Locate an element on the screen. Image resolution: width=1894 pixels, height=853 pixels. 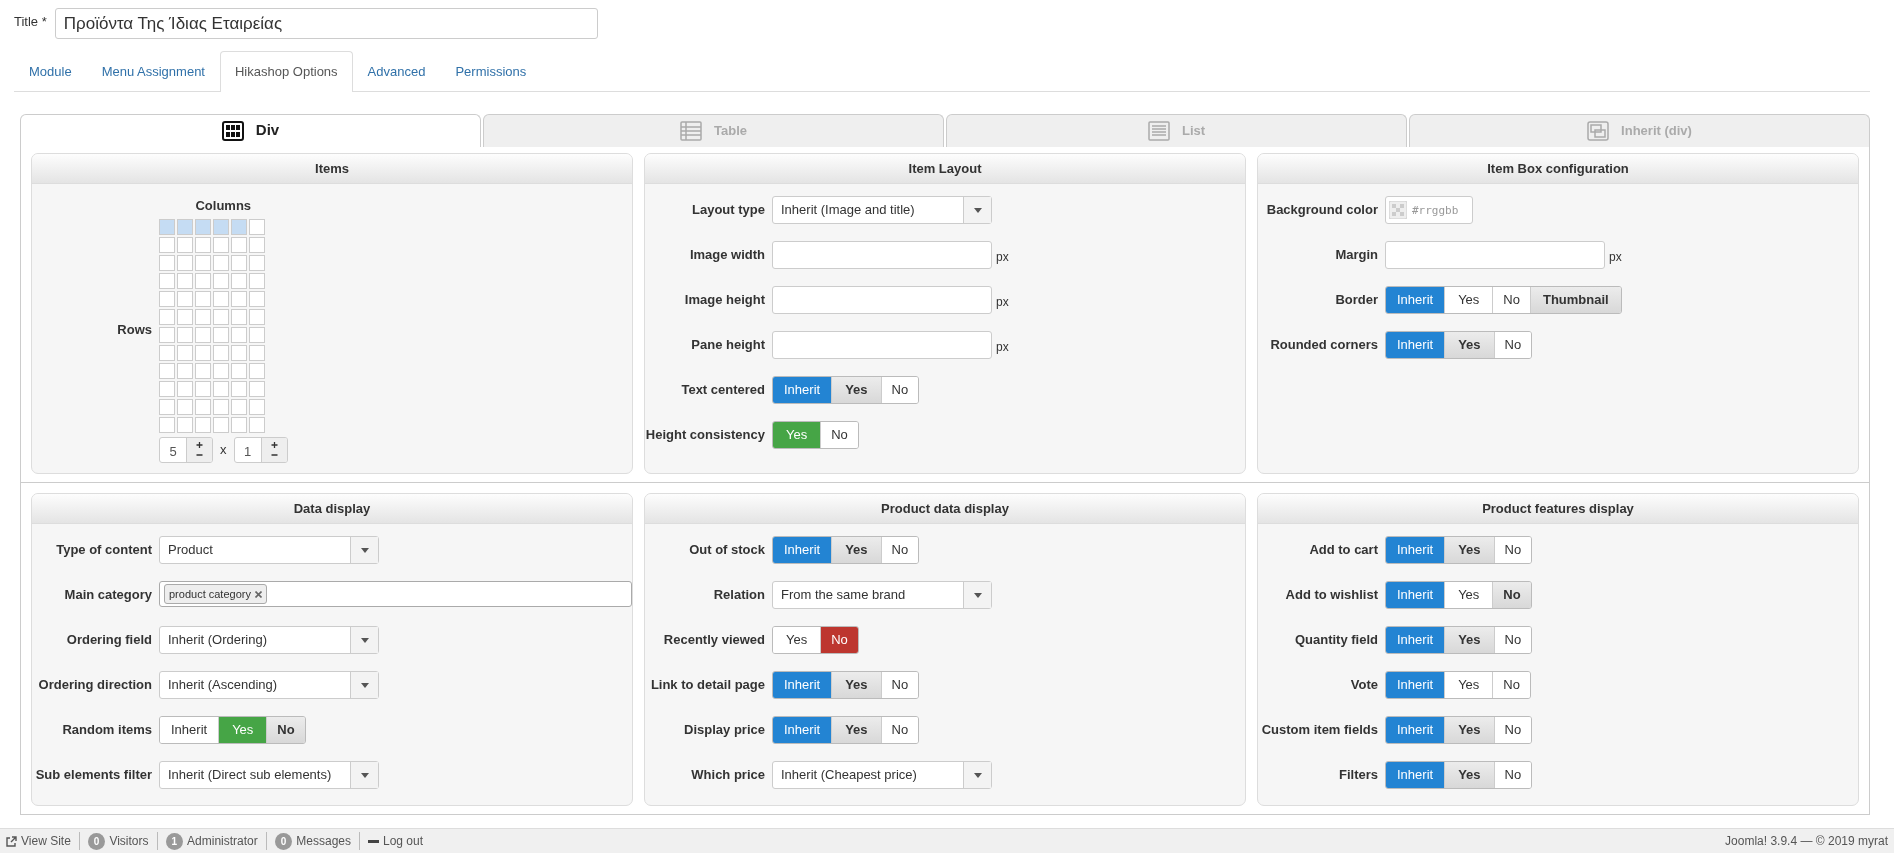
tab: Permissions is located at coordinates (491, 71).